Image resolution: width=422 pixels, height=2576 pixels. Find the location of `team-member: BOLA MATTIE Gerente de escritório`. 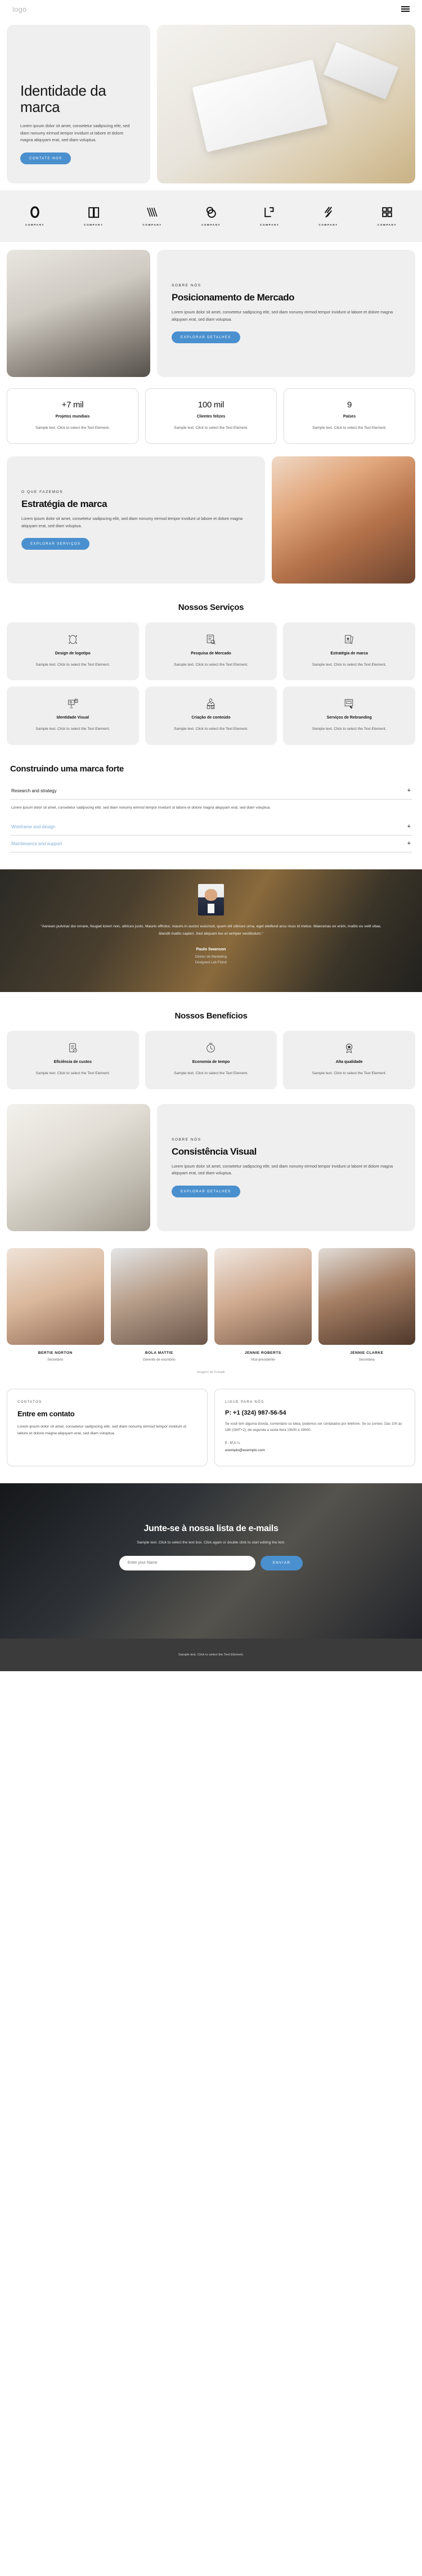

team-member: BOLA MATTIE Gerente de escritório is located at coordinates (159, 1304).